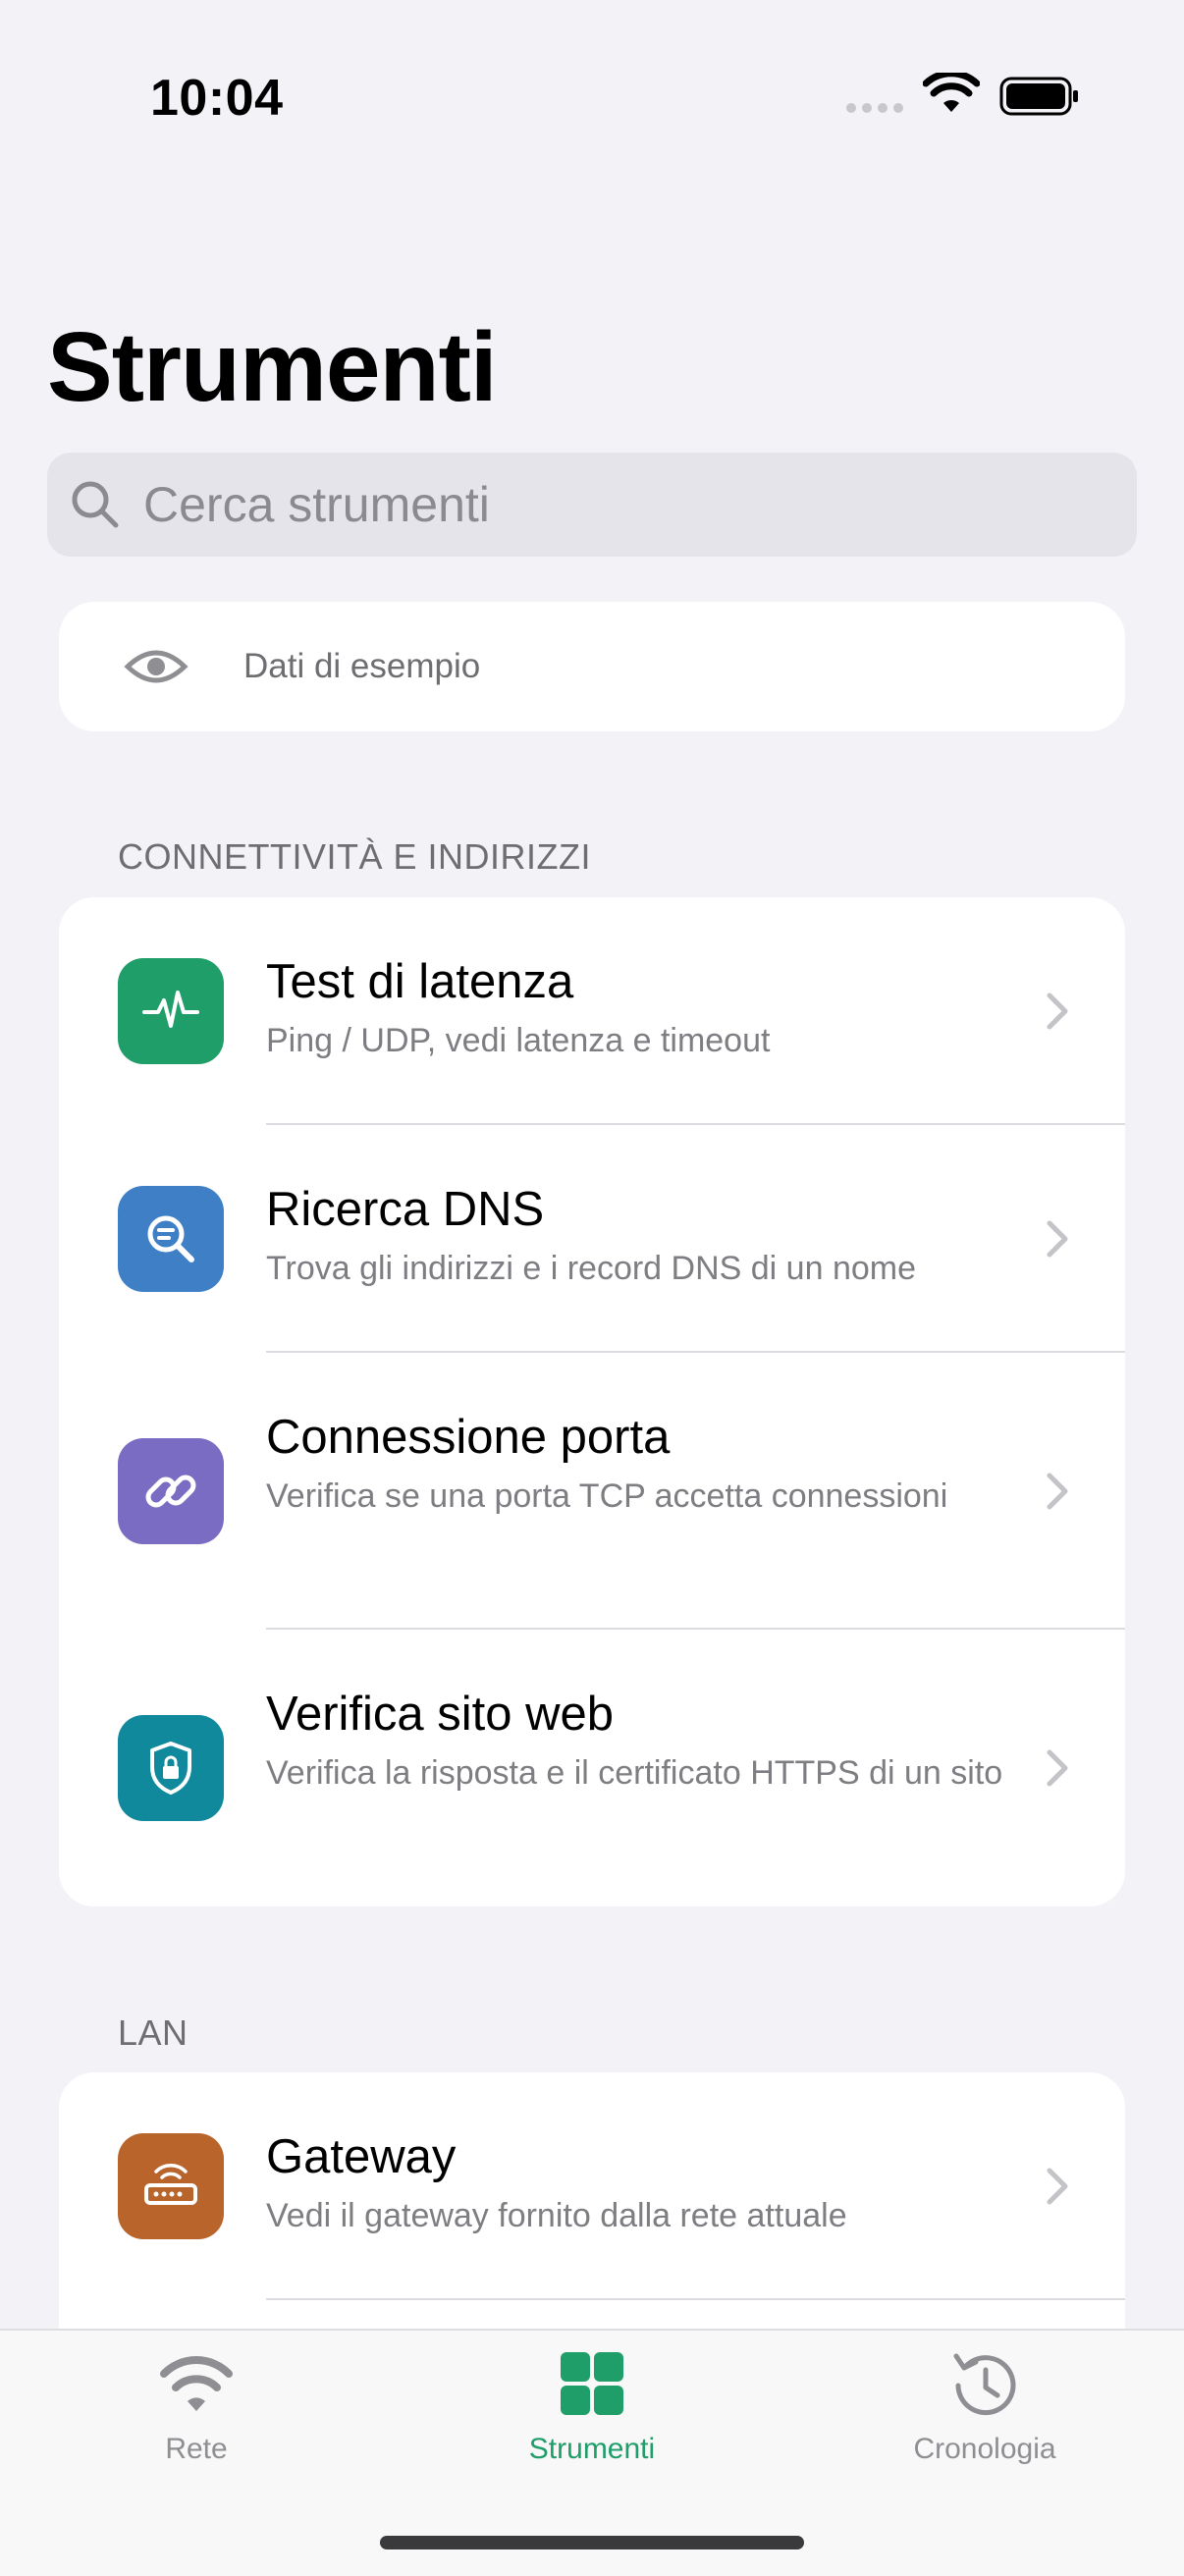  Describe the element at coordinates (592, 2542) in the screenshot. I see `home-indicator` at that location.